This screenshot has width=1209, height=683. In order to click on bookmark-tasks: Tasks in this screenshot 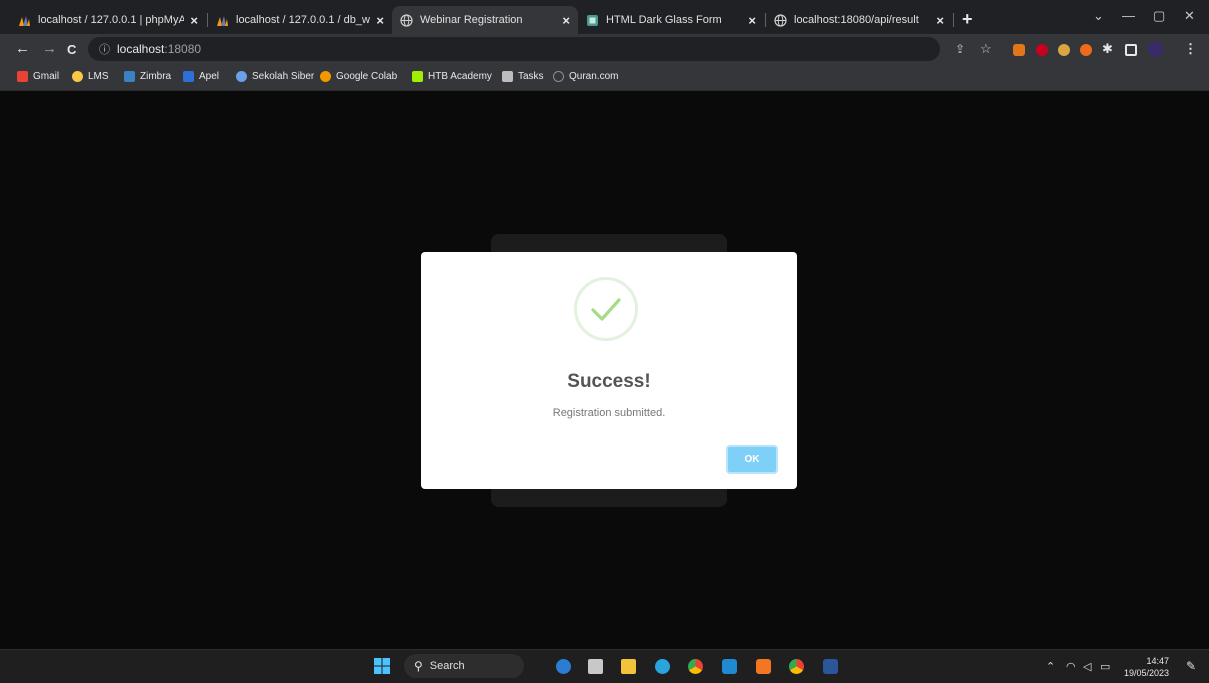, I will do `click(523, 76)`.